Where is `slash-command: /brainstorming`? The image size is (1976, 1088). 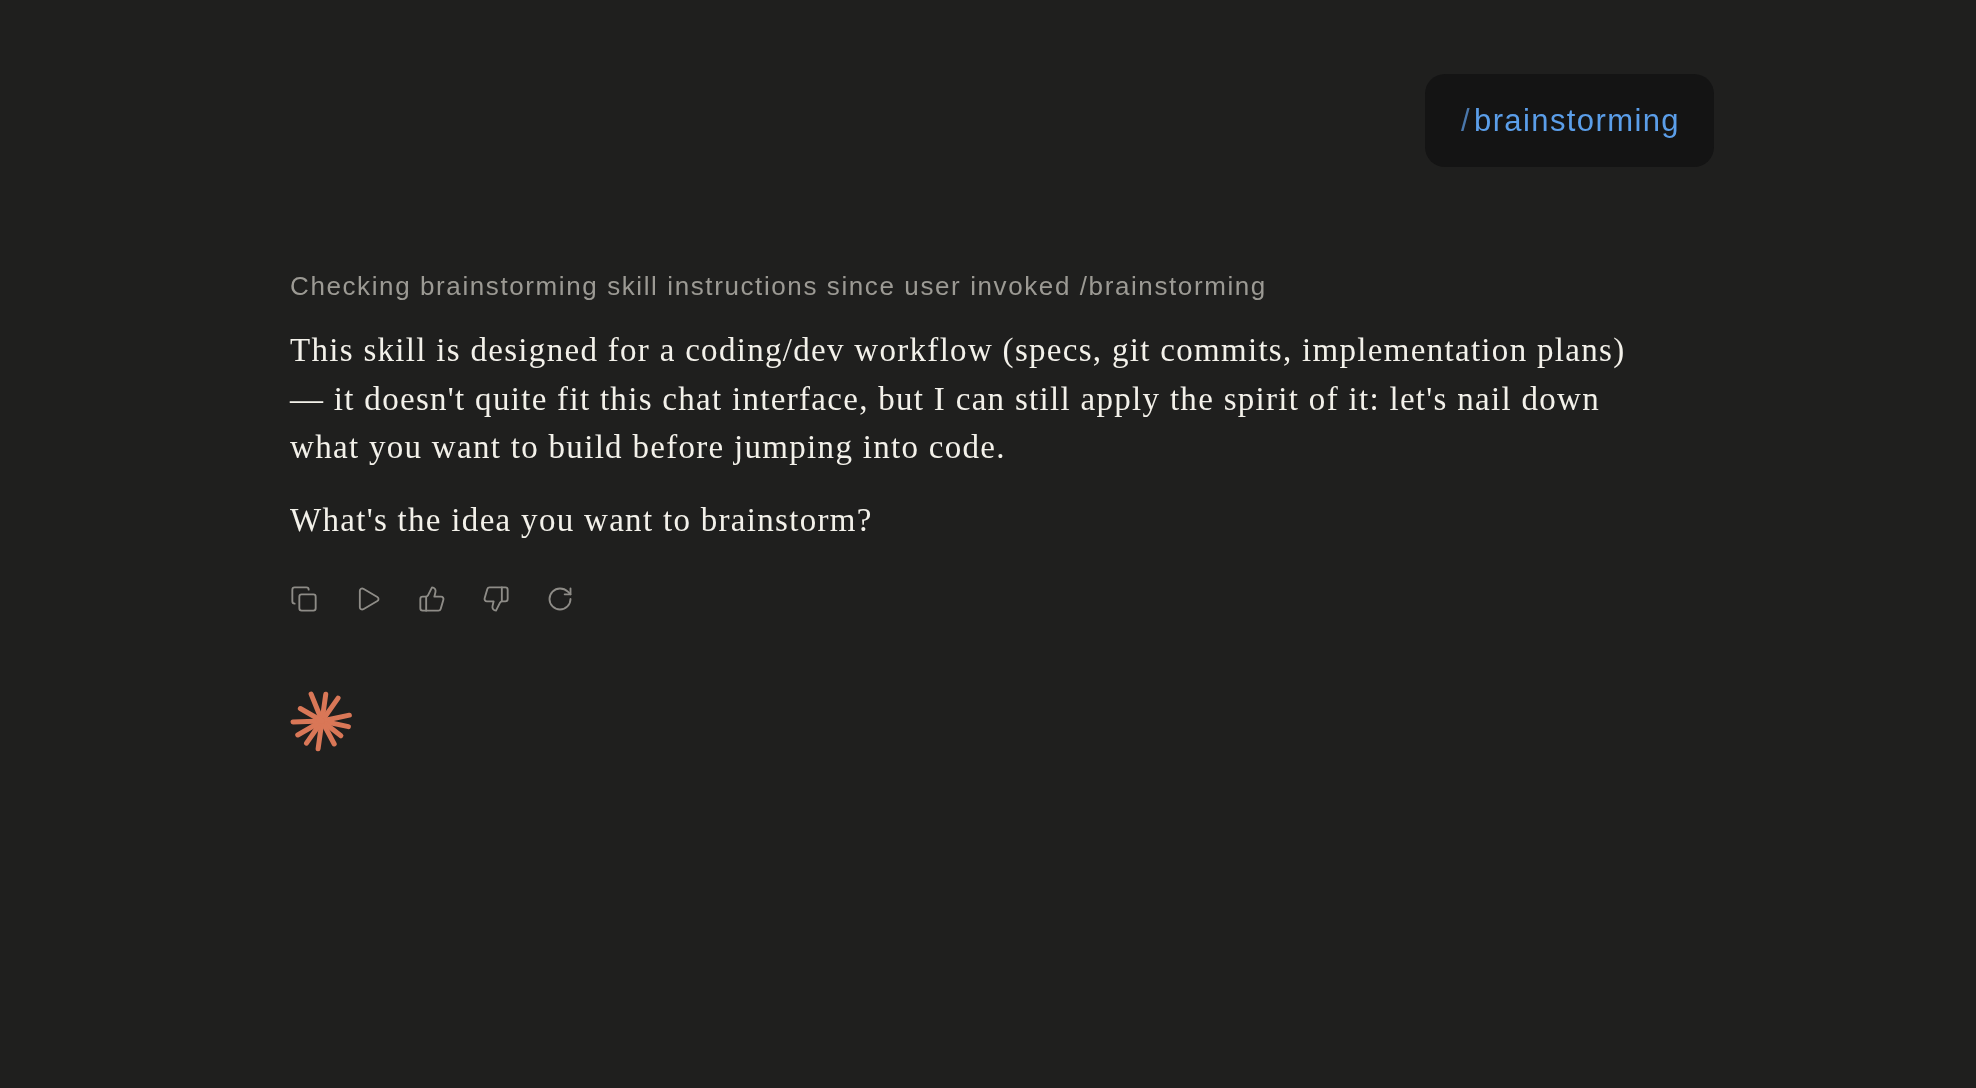
slash-command: /brainstorming is located at coordinates (1570, 120).